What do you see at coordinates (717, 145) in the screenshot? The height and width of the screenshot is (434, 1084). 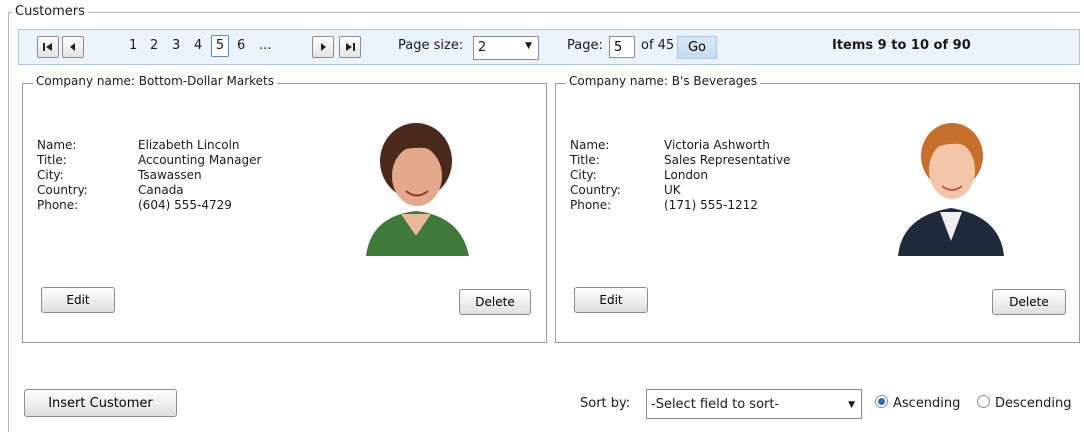 I see `name-value: Victoria Ashworth` at bounding box center [717, 145].